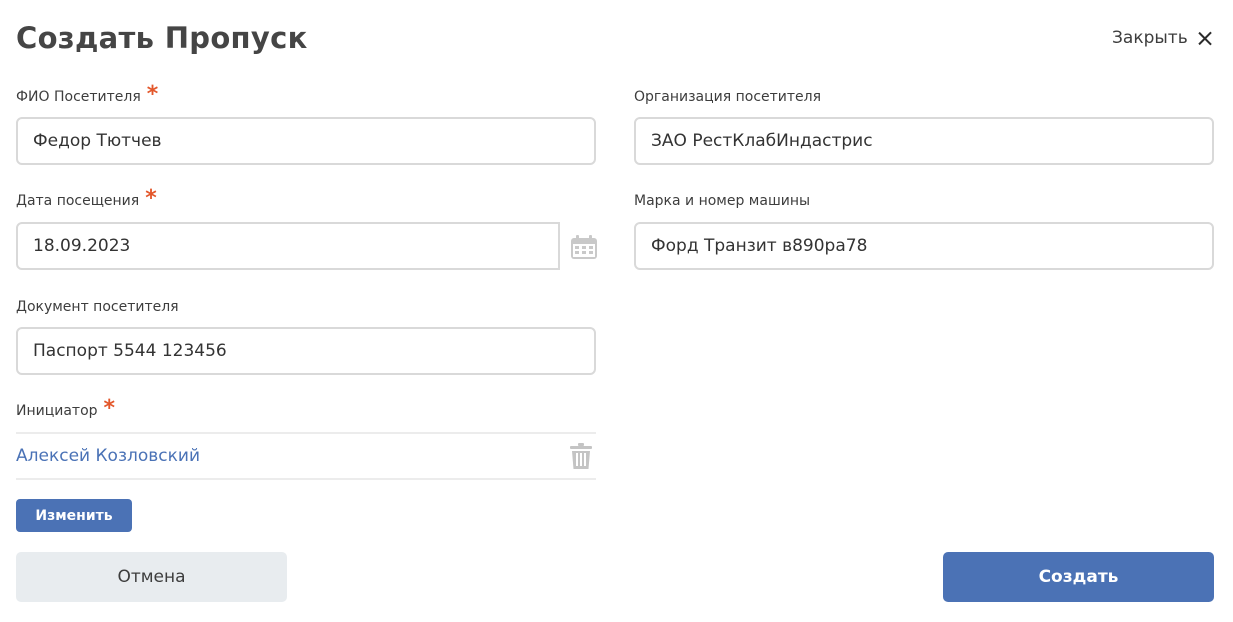  Describe the element at coordinates (1078, 577) in the screenshot. I see `create-button: Создать` at that location.